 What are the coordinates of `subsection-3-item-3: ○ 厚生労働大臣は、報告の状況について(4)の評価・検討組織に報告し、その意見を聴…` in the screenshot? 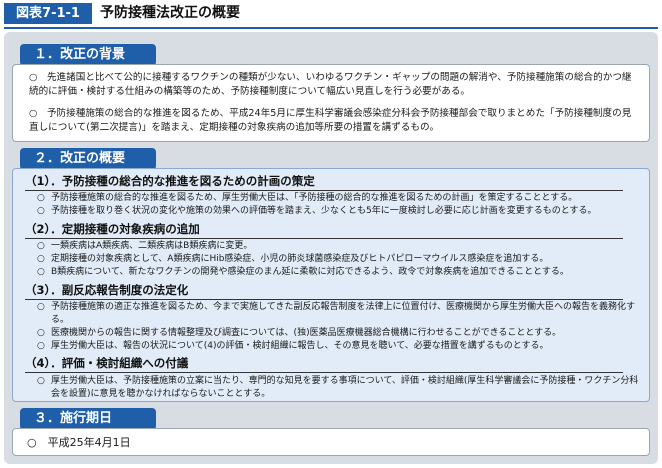 It's located at (293, 346).